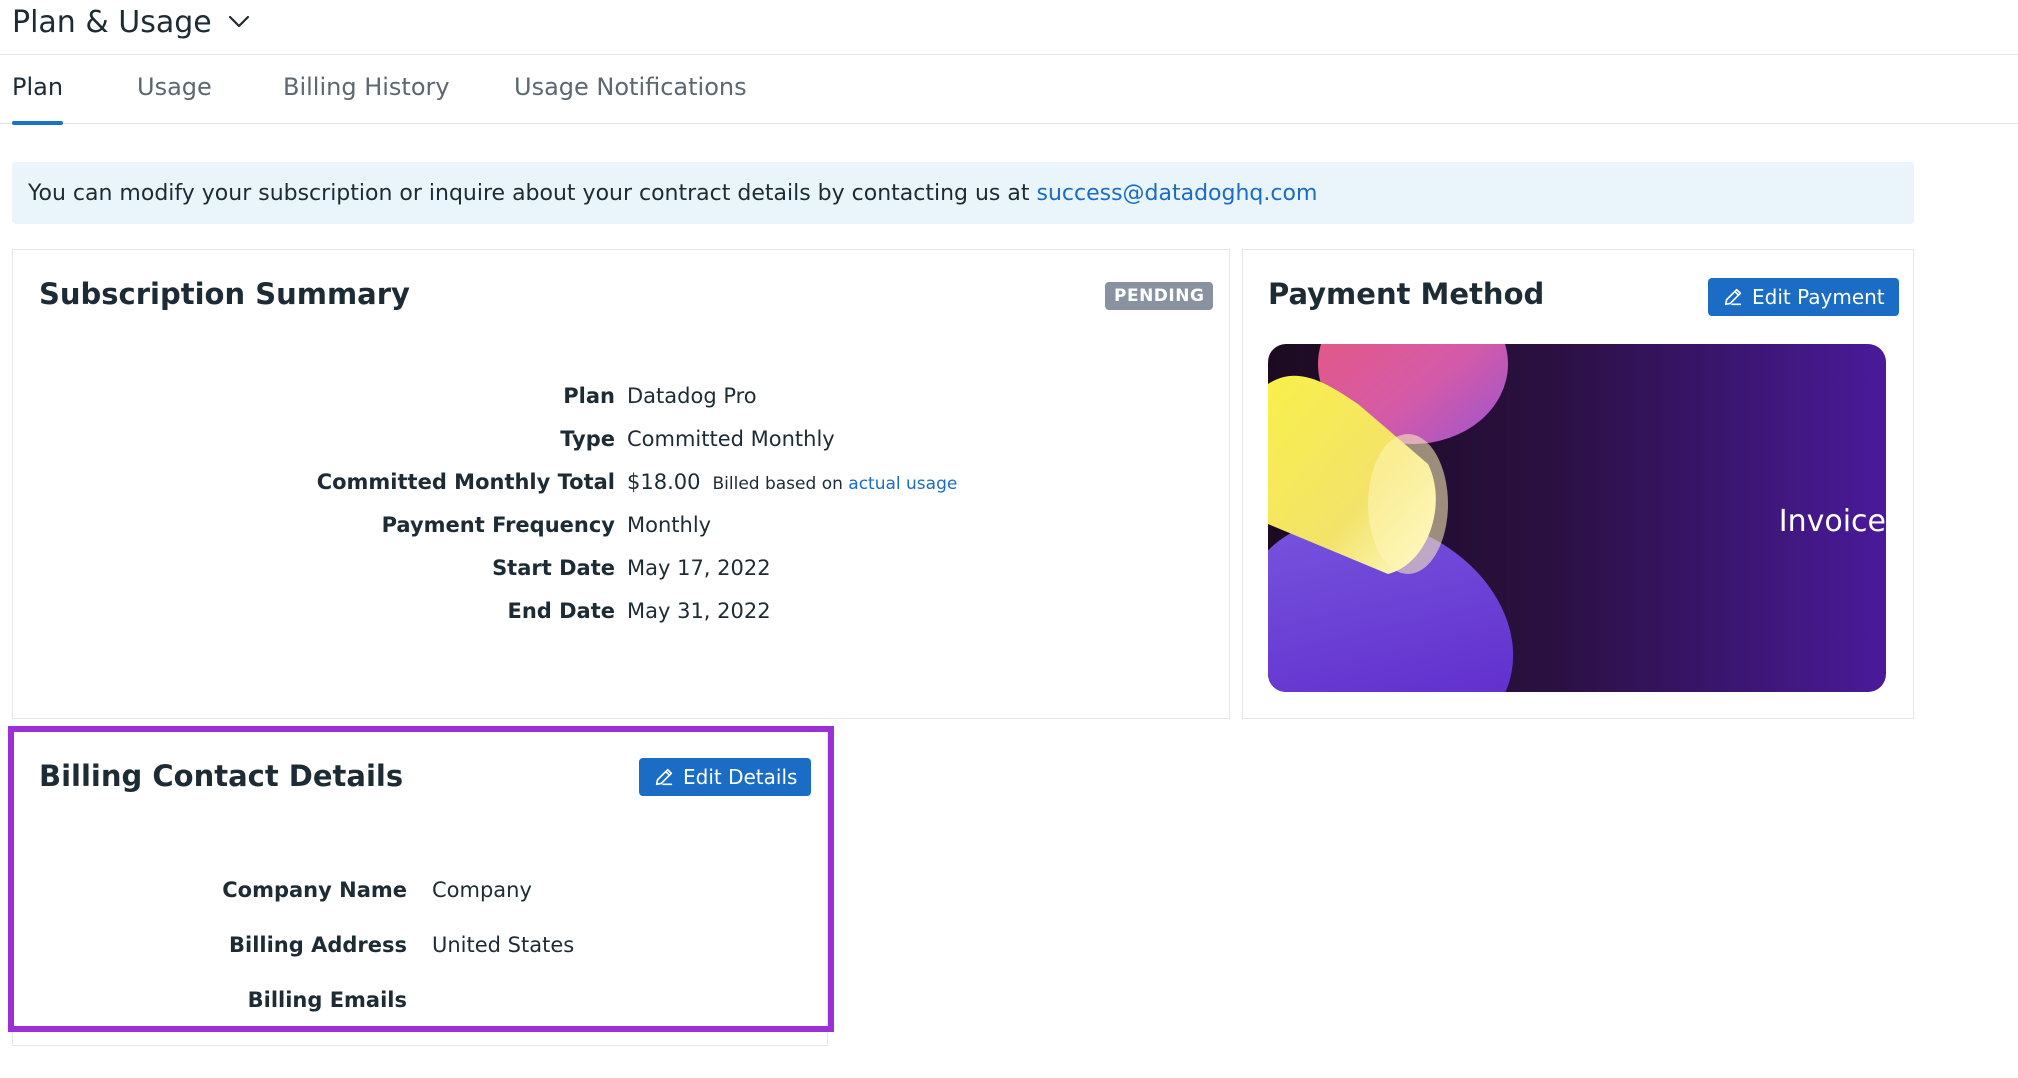  What do you see at coordinates (421, 879) in the screenshot?
I see `highlight-box` at bounding box center [421, 879].